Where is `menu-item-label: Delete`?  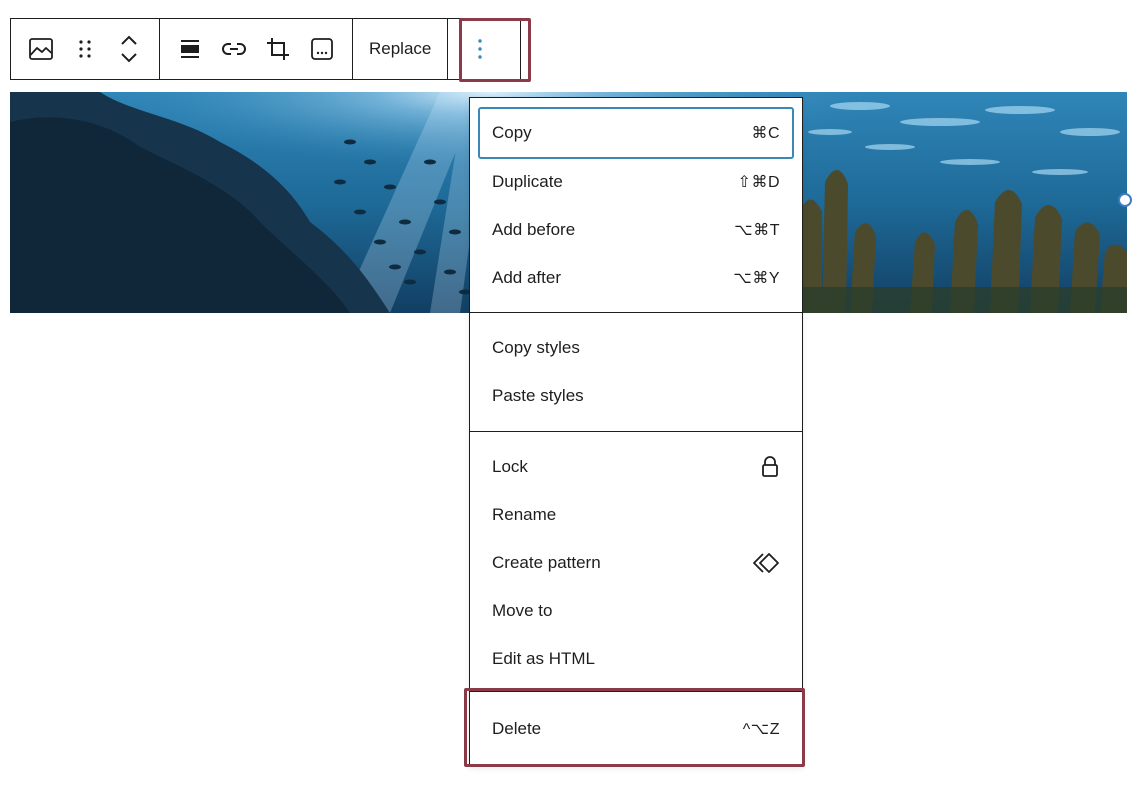 menu-item-label: Delete is located at coordinates (517, 728).